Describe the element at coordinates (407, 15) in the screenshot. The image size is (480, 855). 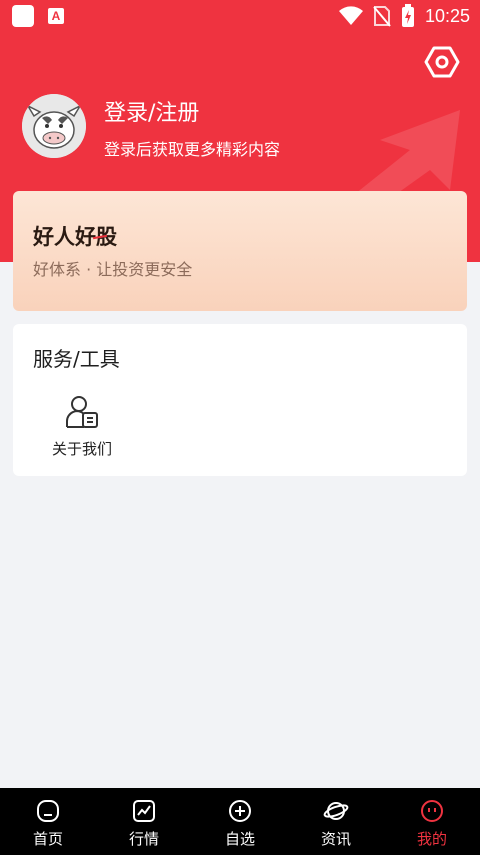
I see `battery-charging-icon` at that location.